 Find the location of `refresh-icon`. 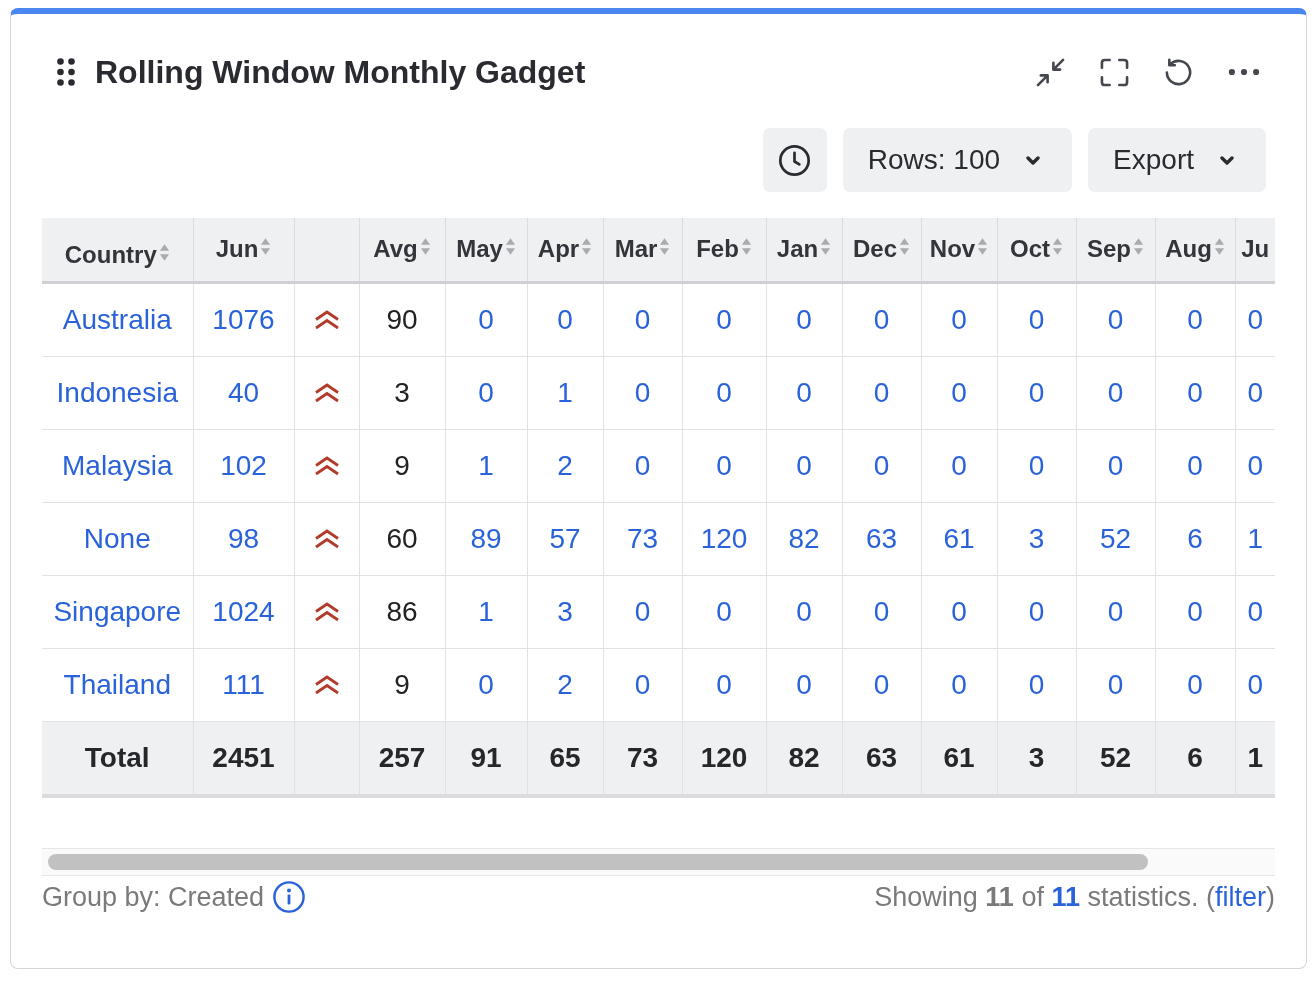

refresh-icon is located at coordinates (1178, 72).